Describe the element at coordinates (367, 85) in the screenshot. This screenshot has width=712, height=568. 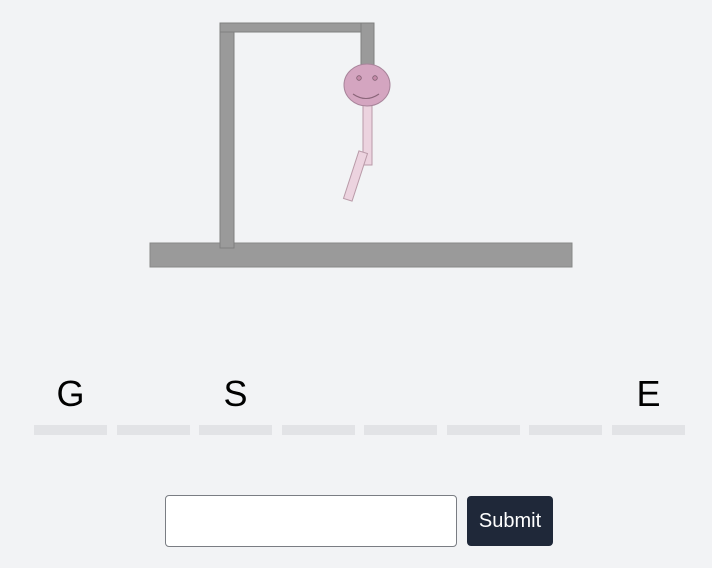
I see `hangman-head` at that location.